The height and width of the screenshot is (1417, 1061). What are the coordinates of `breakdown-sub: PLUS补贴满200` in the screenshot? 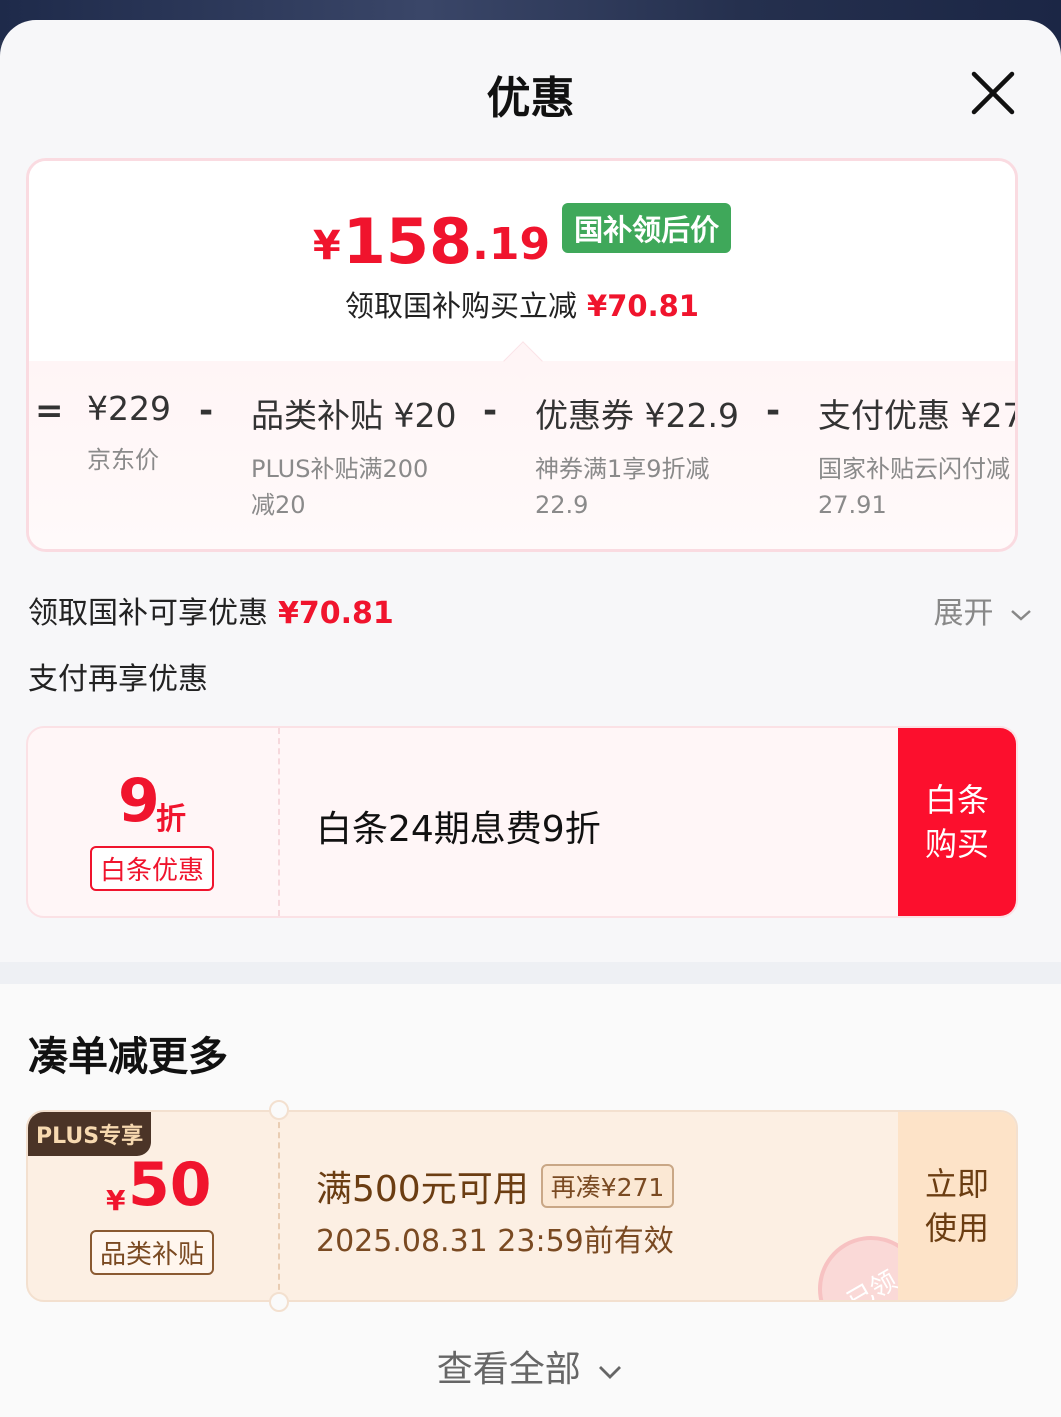 It's located at (340, 469).